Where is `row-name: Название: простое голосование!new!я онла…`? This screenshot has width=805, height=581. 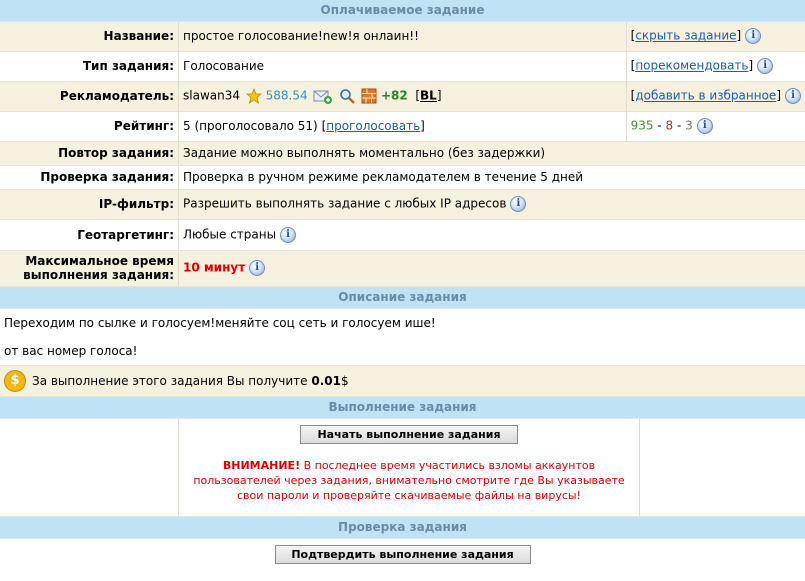
row-name: Название: простое голосование!new!я онла… is located at coordinates (402, 37).